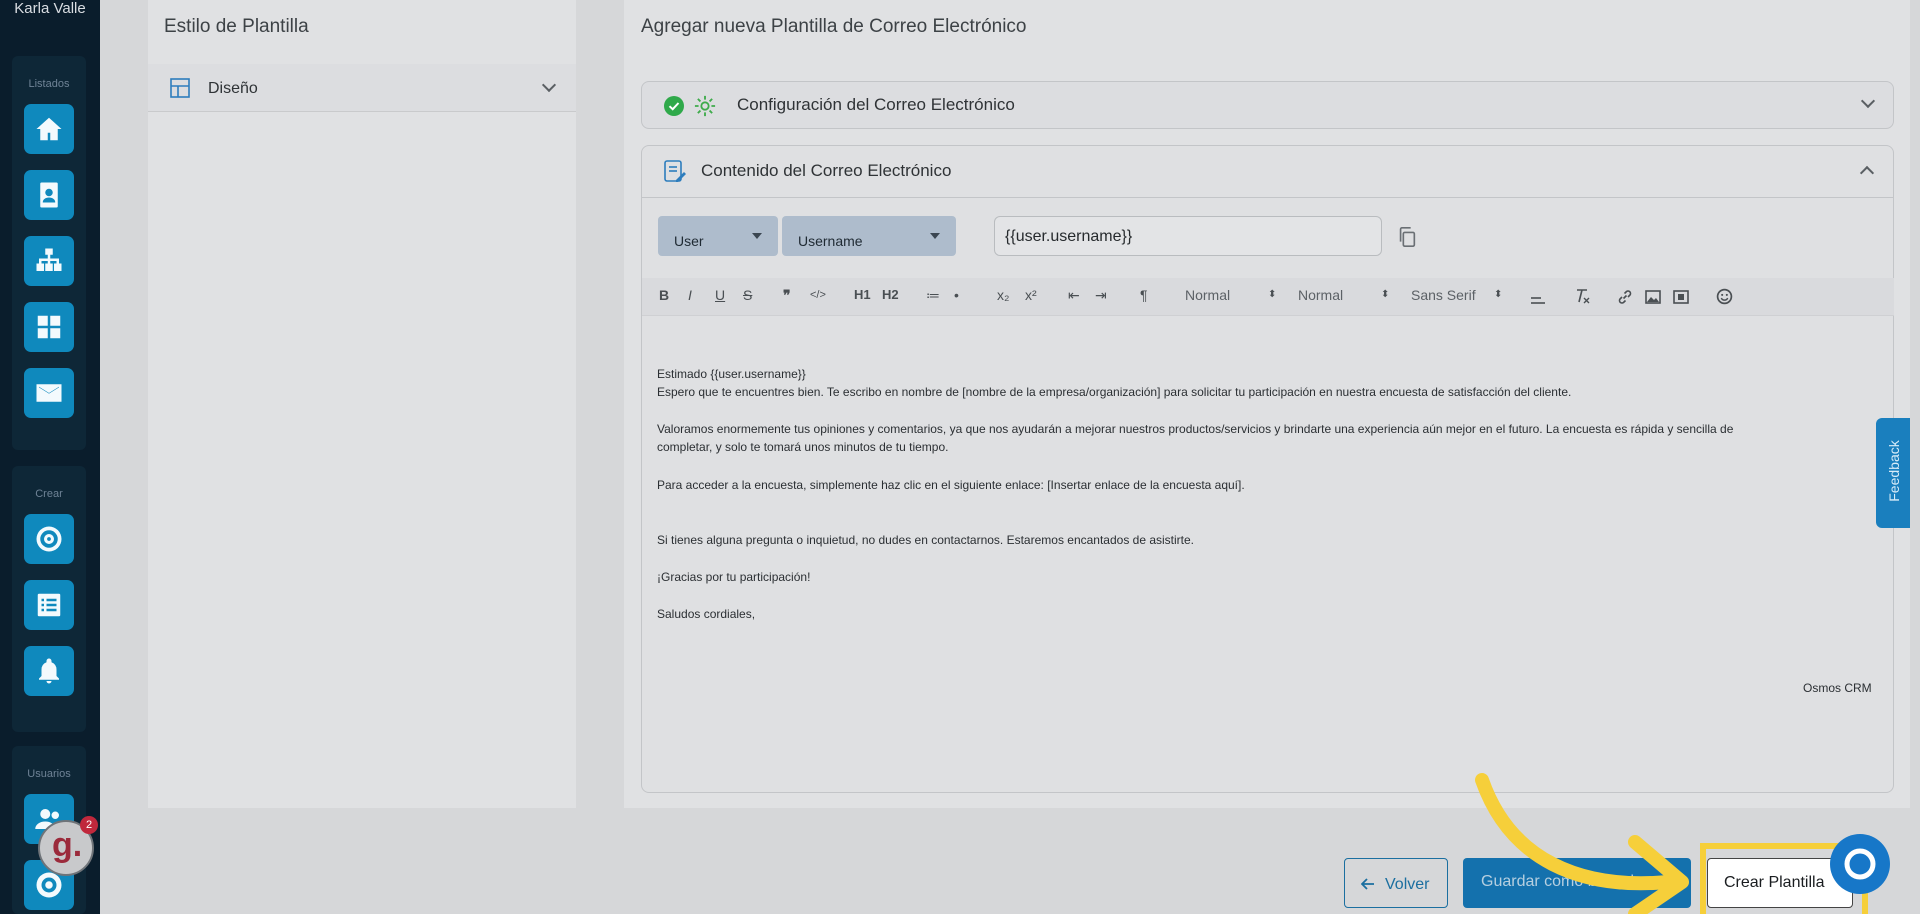 Image resolution: width=1920 pixels, height=914 pixels. I want to click on style-panel-title: Estilo de Plantilla, so click(236, 26).